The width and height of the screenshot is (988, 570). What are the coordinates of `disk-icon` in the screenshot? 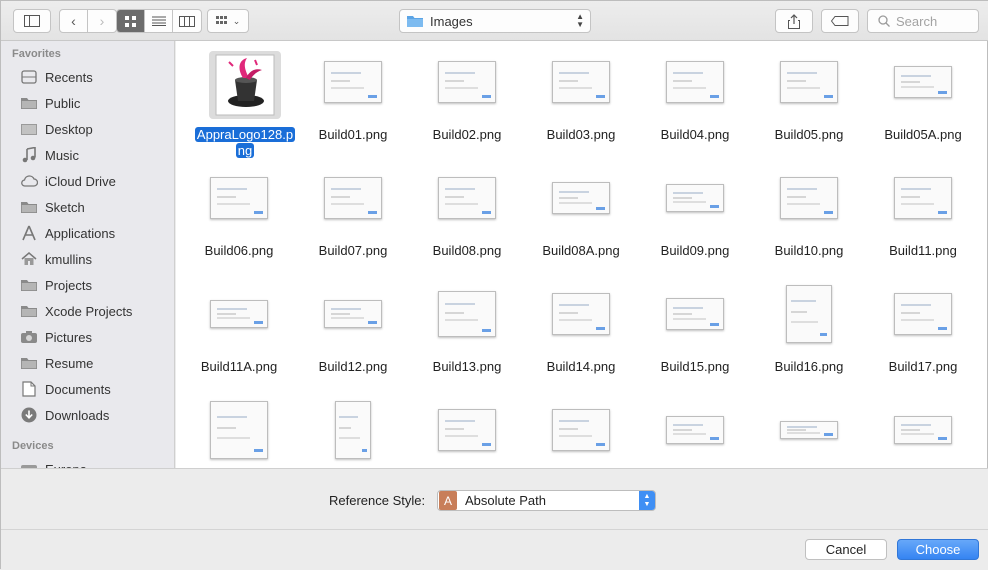 It's located at (29, 464).